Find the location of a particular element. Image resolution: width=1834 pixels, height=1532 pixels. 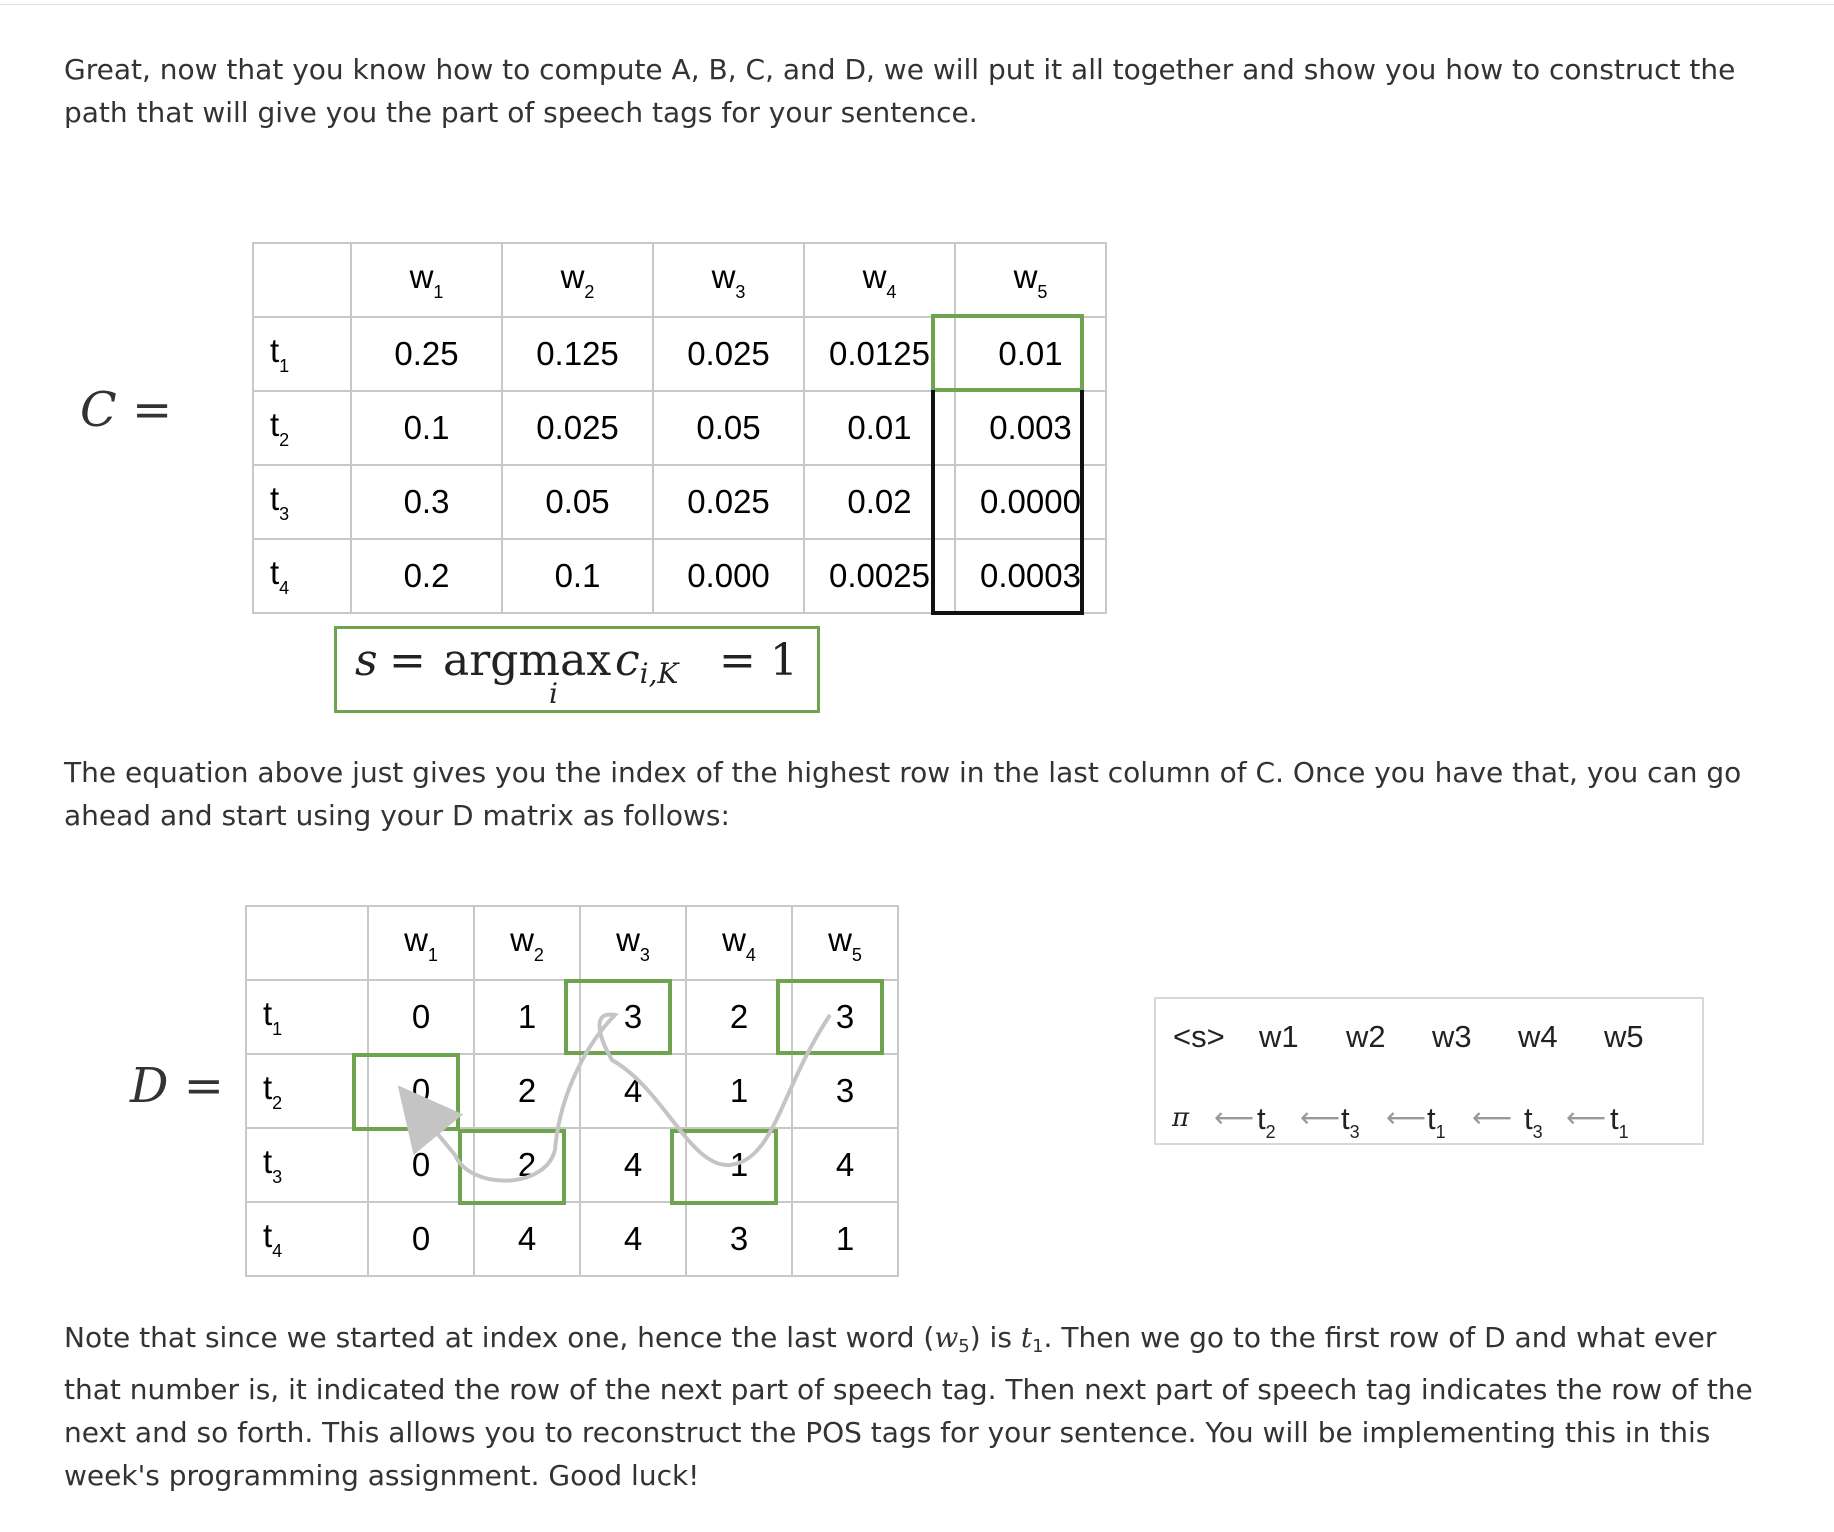

path-tag-w1: t2 is located at coordinates (1266, 1121).